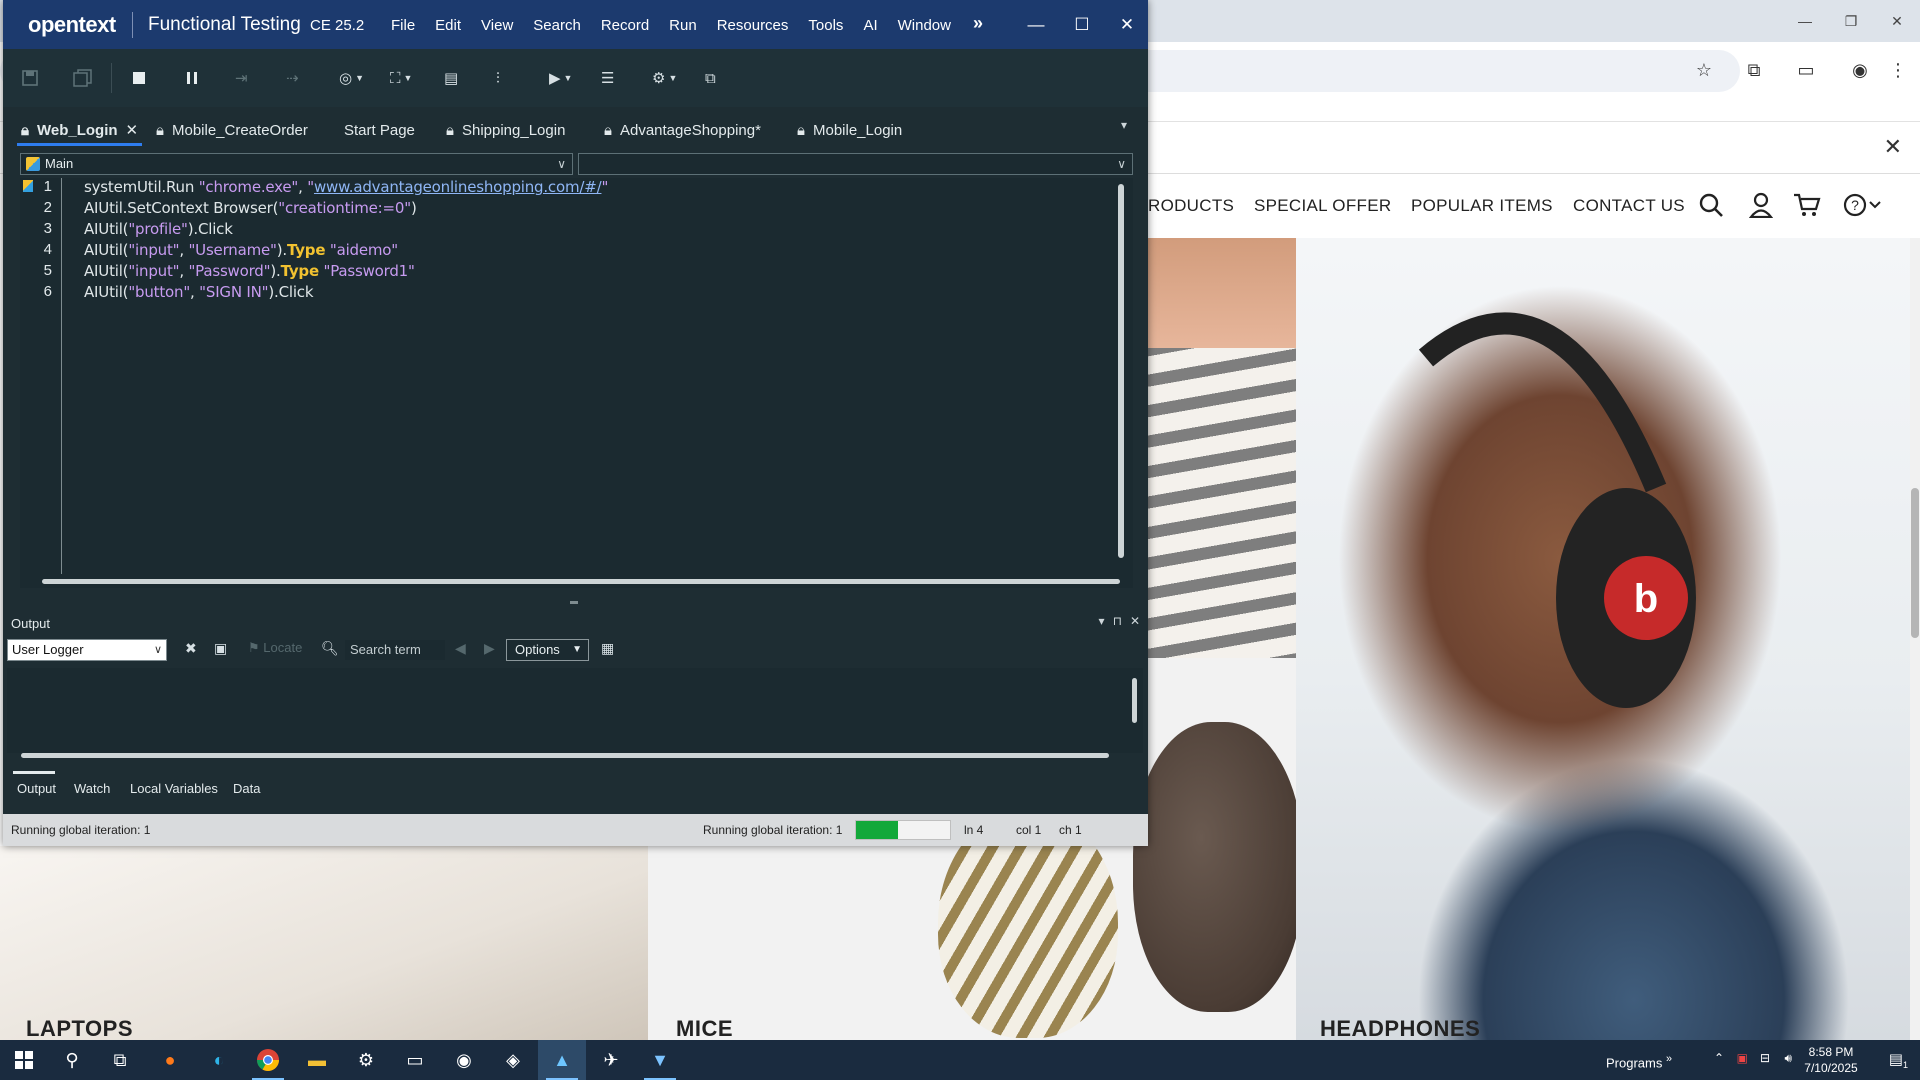 Image resolution: width=1920 pixels, height=1080 pixels. What do you see at coordinates (72, 1060) in the screenshot?
I see `search-icon: ⚲` at bounding box center [72, 1060].